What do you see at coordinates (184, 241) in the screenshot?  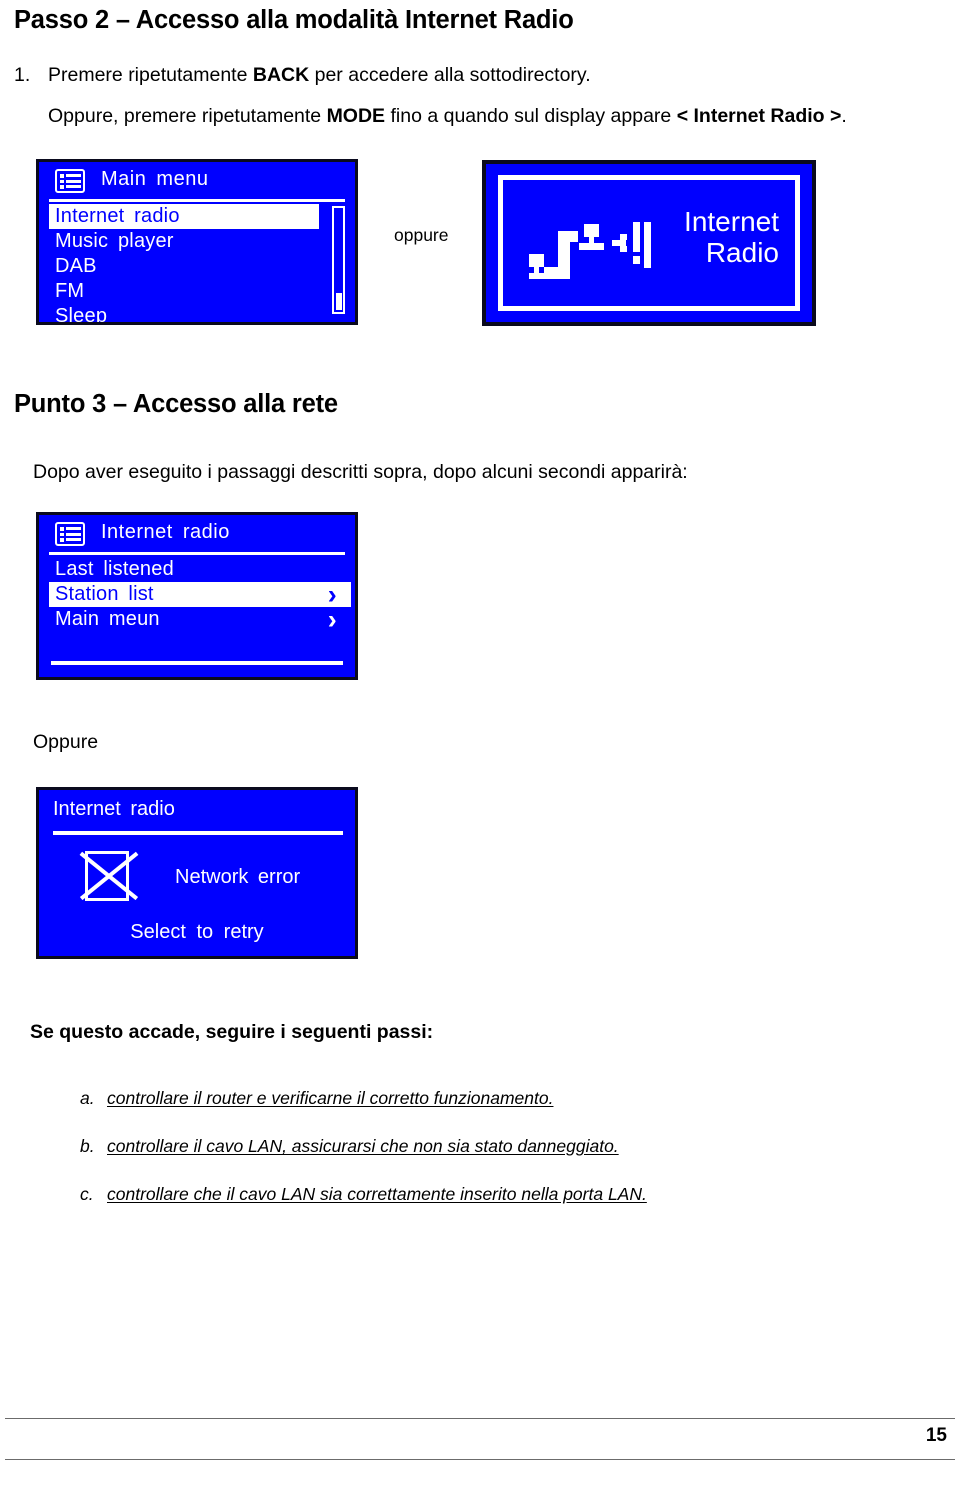 I see `menu-item-music-player: Music player` at bounding box center [184, 241].